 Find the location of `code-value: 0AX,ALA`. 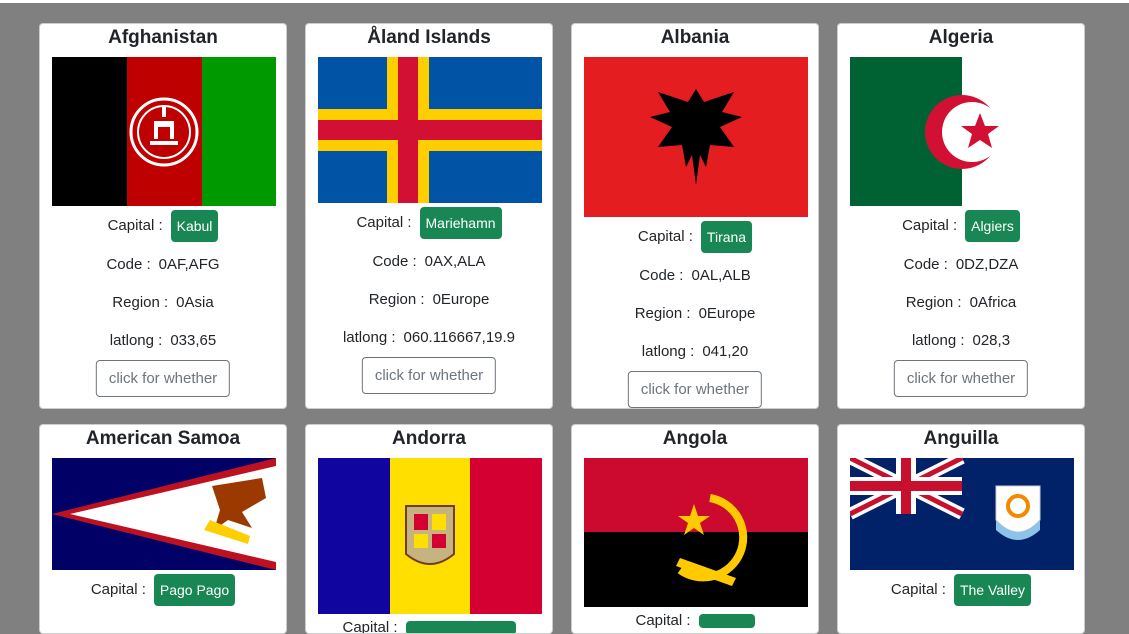

code-value: 0AX,ALA is located at coordinates (455, 261).